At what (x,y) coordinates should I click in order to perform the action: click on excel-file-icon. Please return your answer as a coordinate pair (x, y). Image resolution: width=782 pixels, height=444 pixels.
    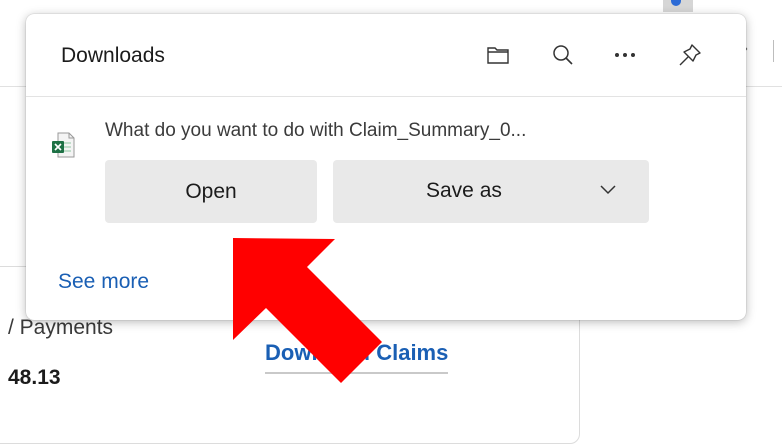
    Looking at the image, I should click on (63, 145).